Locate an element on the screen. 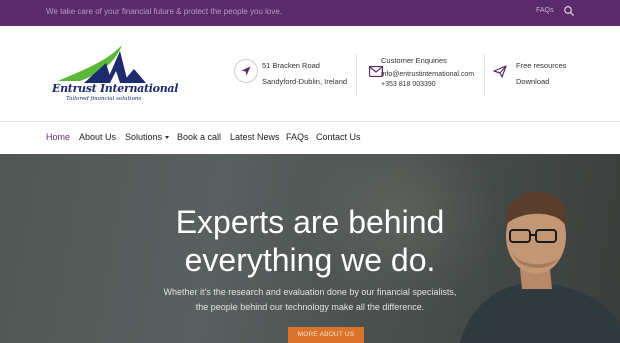  nav-item-contact-us: Contact Us is located at coordinates (338, 137).